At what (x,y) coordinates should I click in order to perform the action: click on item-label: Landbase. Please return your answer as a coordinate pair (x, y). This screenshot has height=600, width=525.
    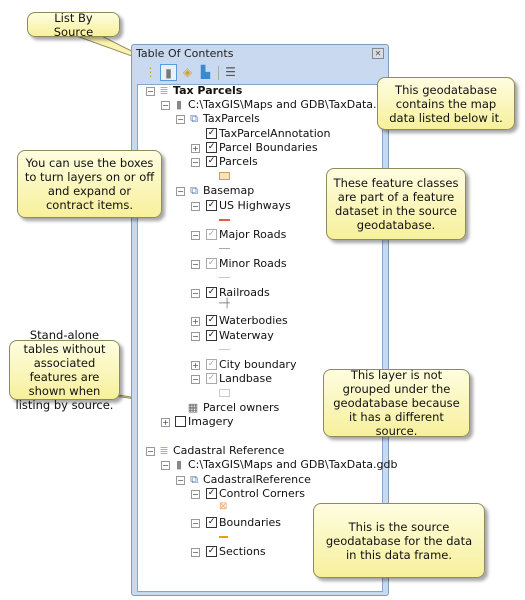
    Looking at the image, I should click on (246, 378).